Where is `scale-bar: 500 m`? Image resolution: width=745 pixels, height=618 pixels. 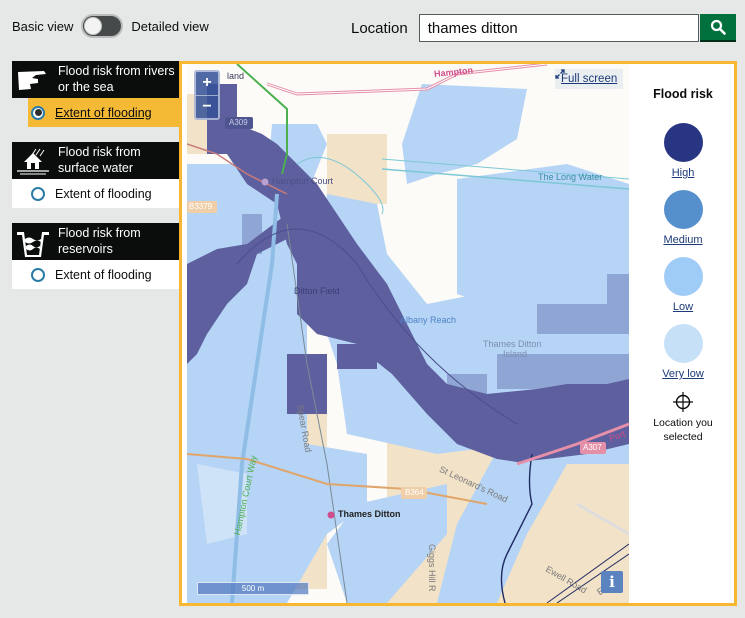
scale-bar: 500 m is located at coordinates (253, 588).